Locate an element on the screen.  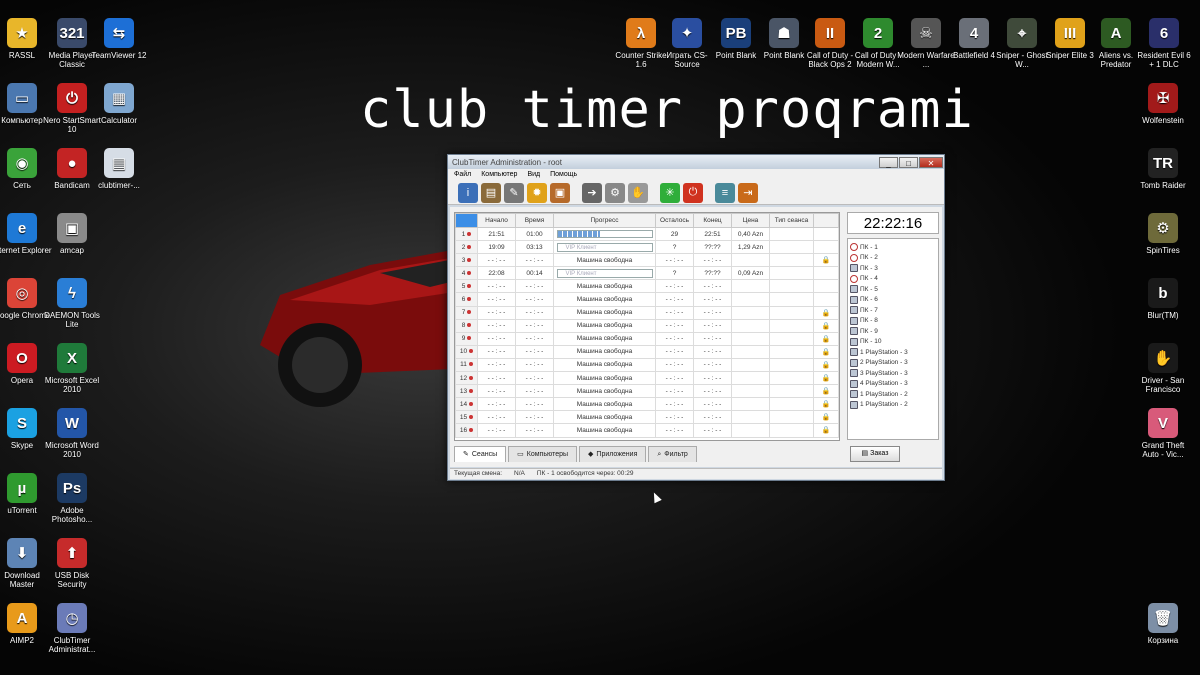
pc-list-item: ПК - 4 is located at coordinates (893, 279).